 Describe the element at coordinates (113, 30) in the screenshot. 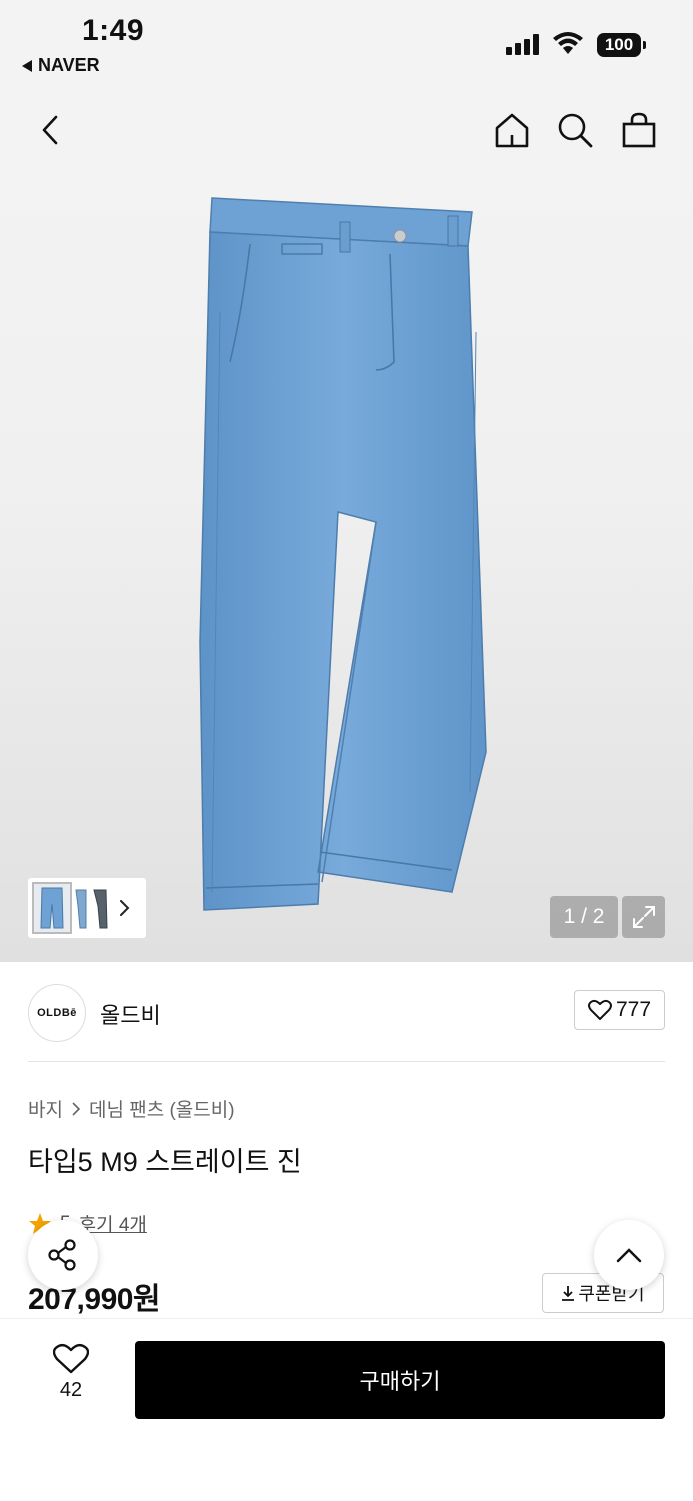

I see `status-time: 1:49` at that location.